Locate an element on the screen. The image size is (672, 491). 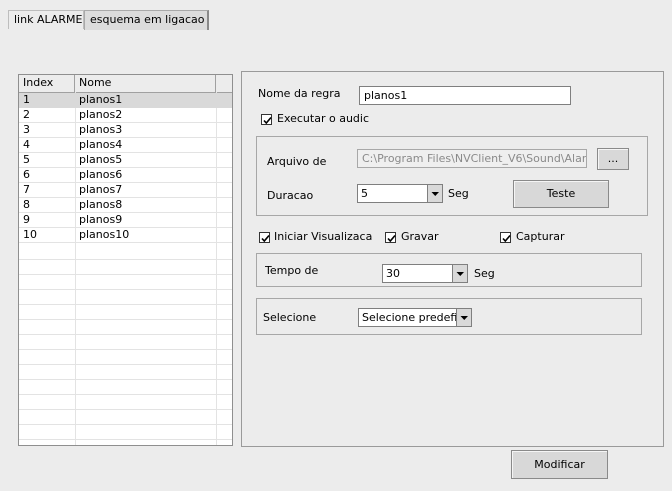
table-row: 10 planos10 is located at coordinates (125, 235).